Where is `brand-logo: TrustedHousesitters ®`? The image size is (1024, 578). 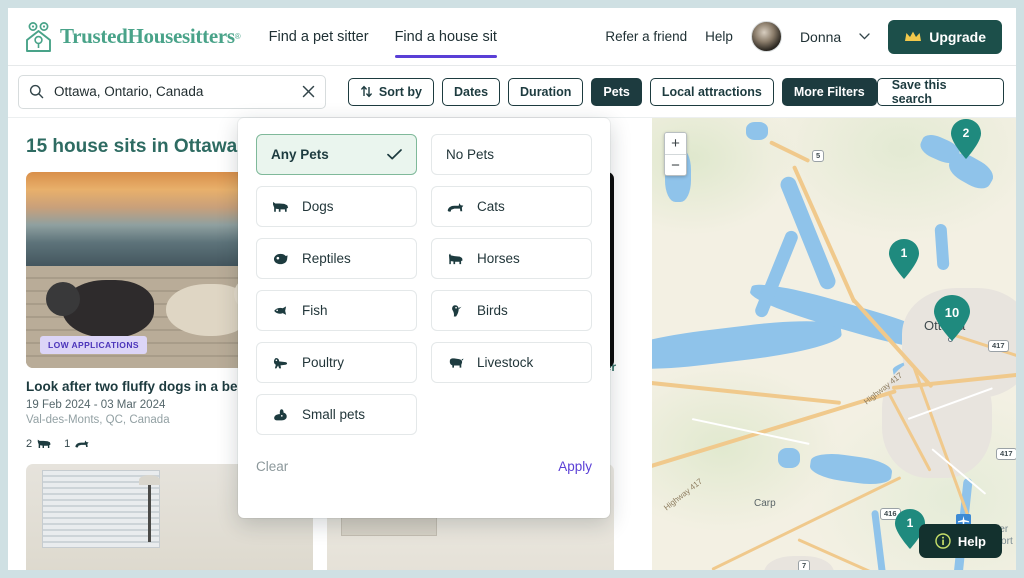 brand-logo: TrustedHousesitters ® is located at coordinates (131, 37).